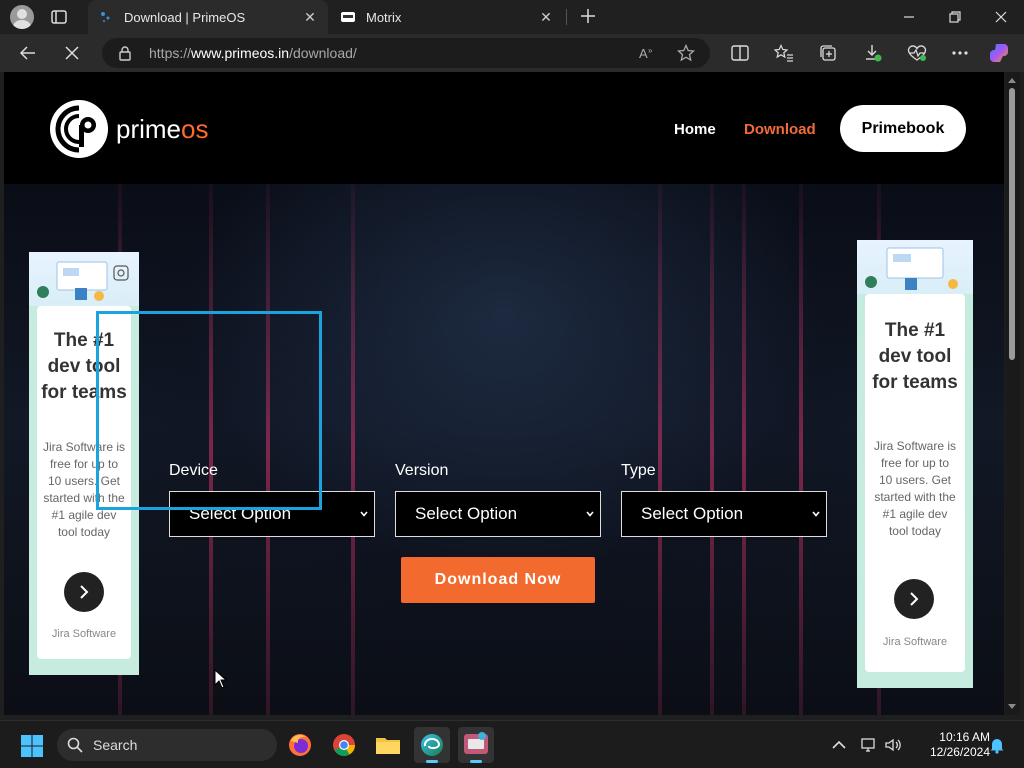  Describe the element at coordinates (162, 129) in the screenshot. I see `site-logo-text: primeos` at that location.